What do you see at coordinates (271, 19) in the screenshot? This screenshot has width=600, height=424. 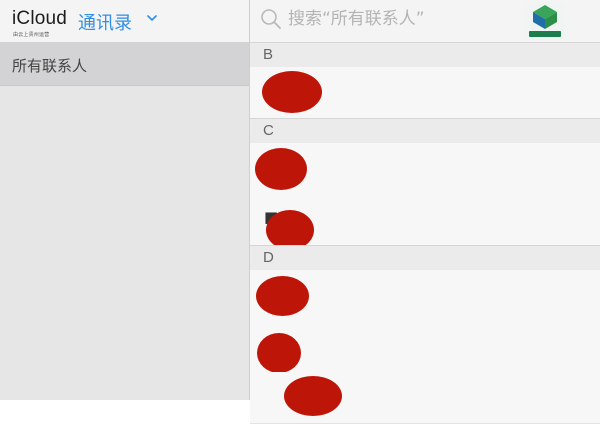 I see `search-icon` at bounding box center [271, 19].